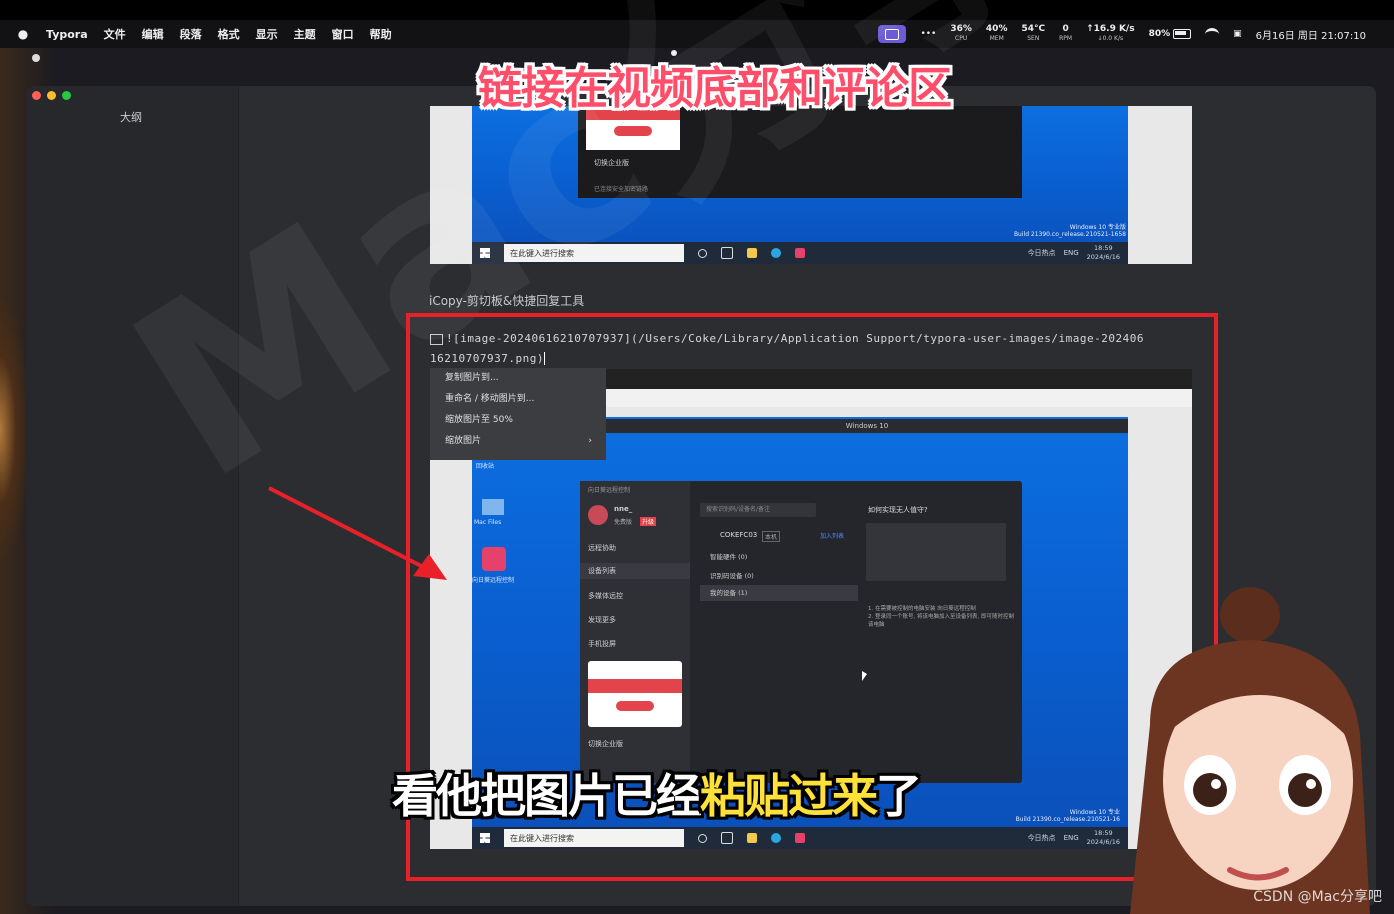 The height and width of the screenshot is (914, 1394). I want to click on datetime: 6月16日 周日 21:07:10, so click(1311, 34).